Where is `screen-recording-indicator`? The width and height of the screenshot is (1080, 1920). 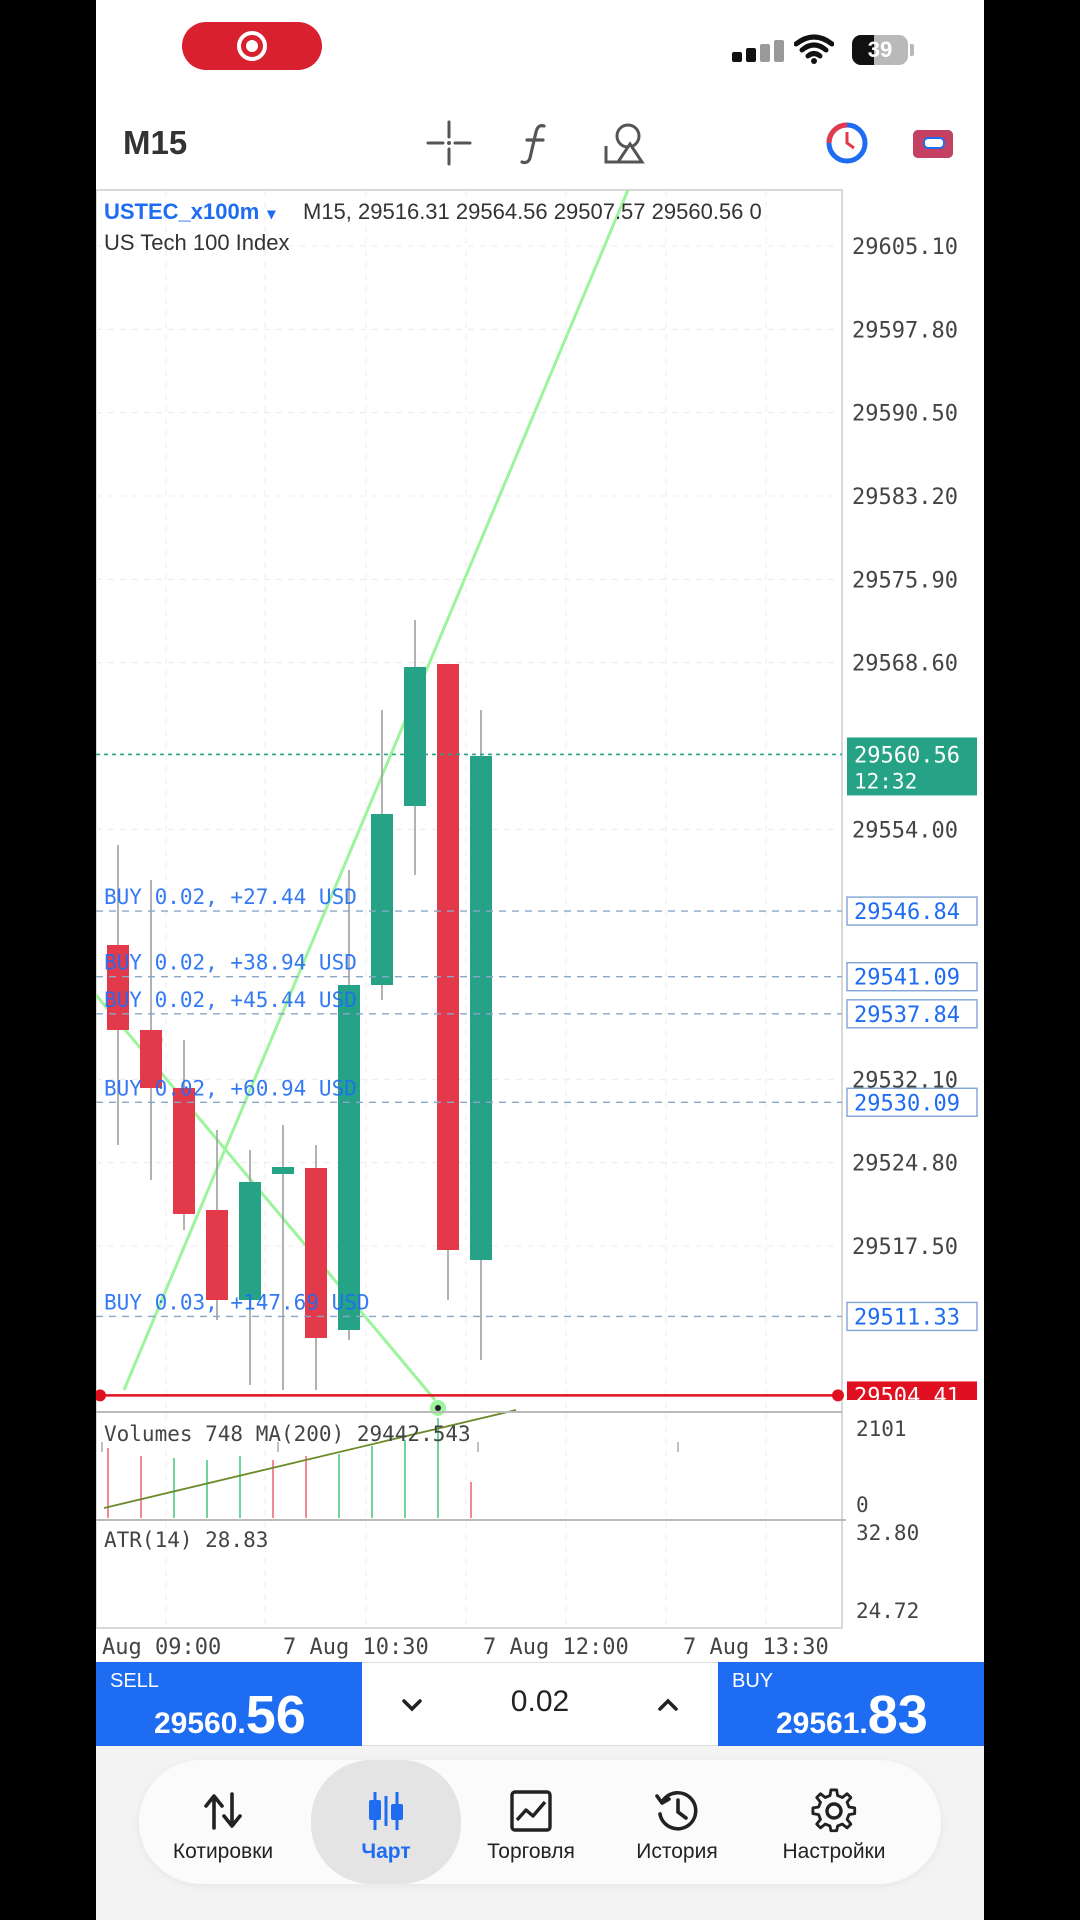
screen-recording-indicator is located at coordinates (252, 46).